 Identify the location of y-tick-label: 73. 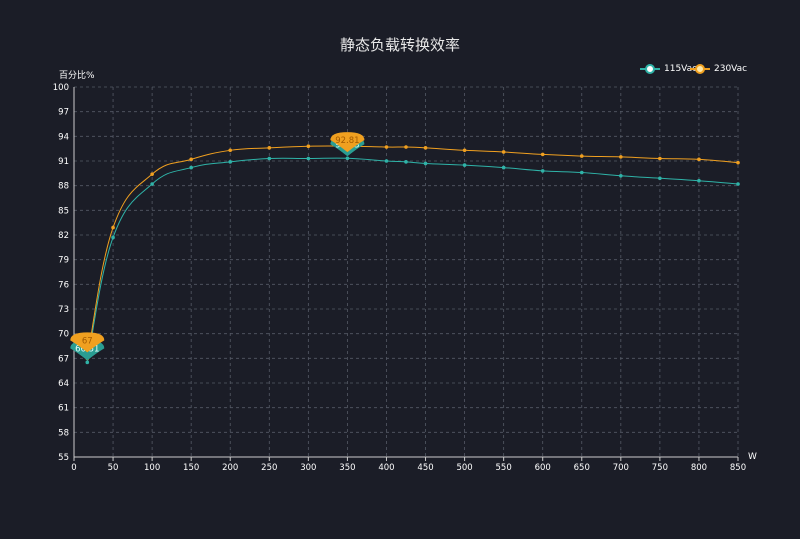
(63, 310).